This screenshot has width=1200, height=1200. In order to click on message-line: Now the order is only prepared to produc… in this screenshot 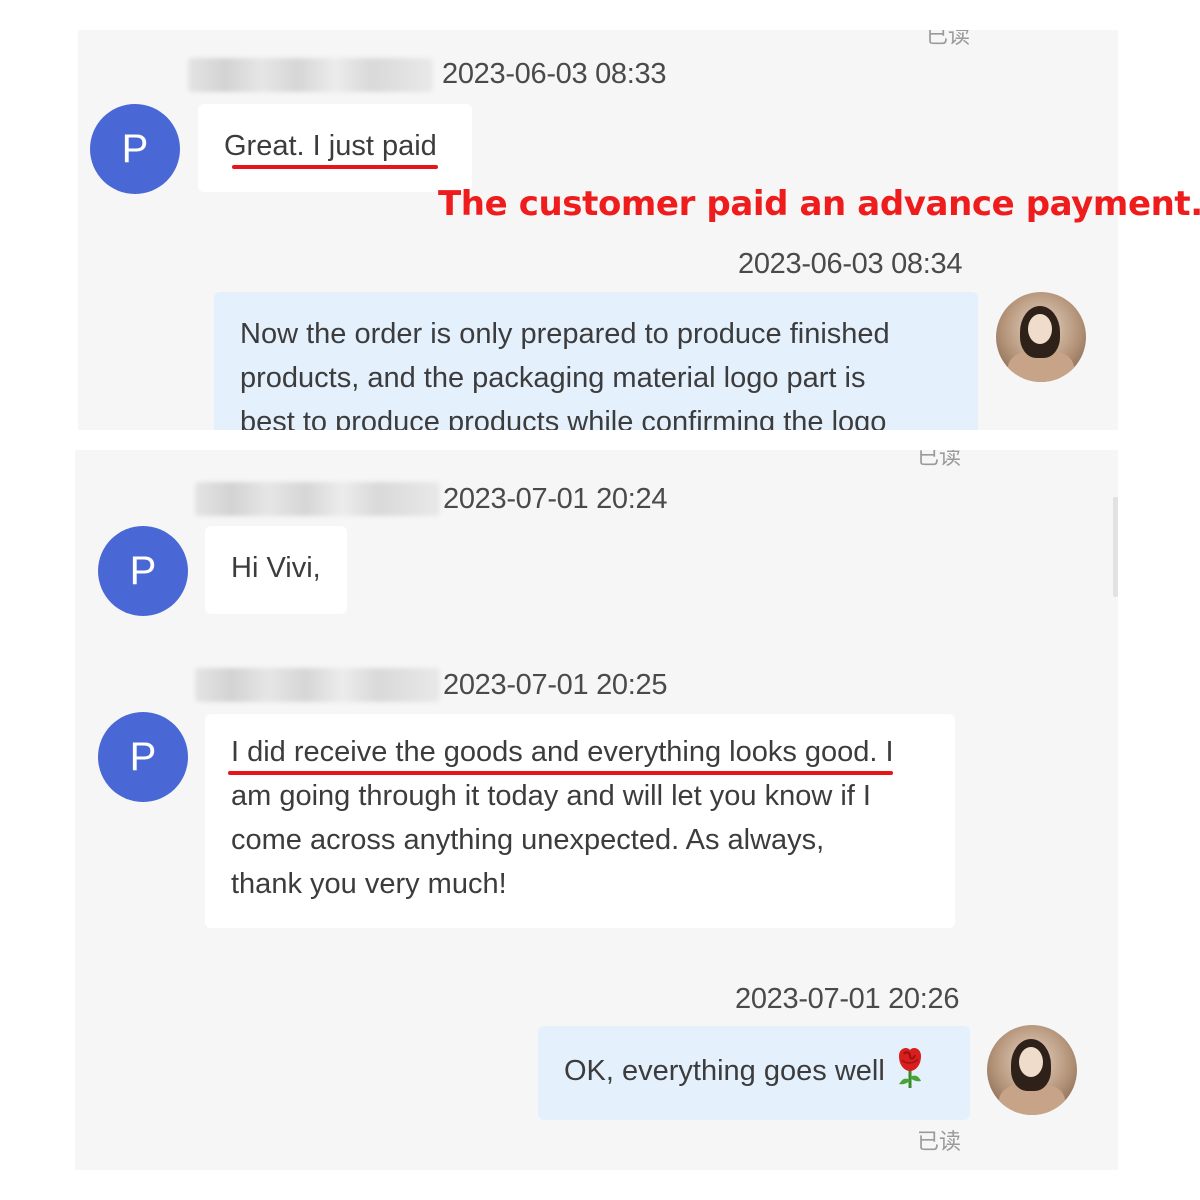, I will do `click(565, 334)`.